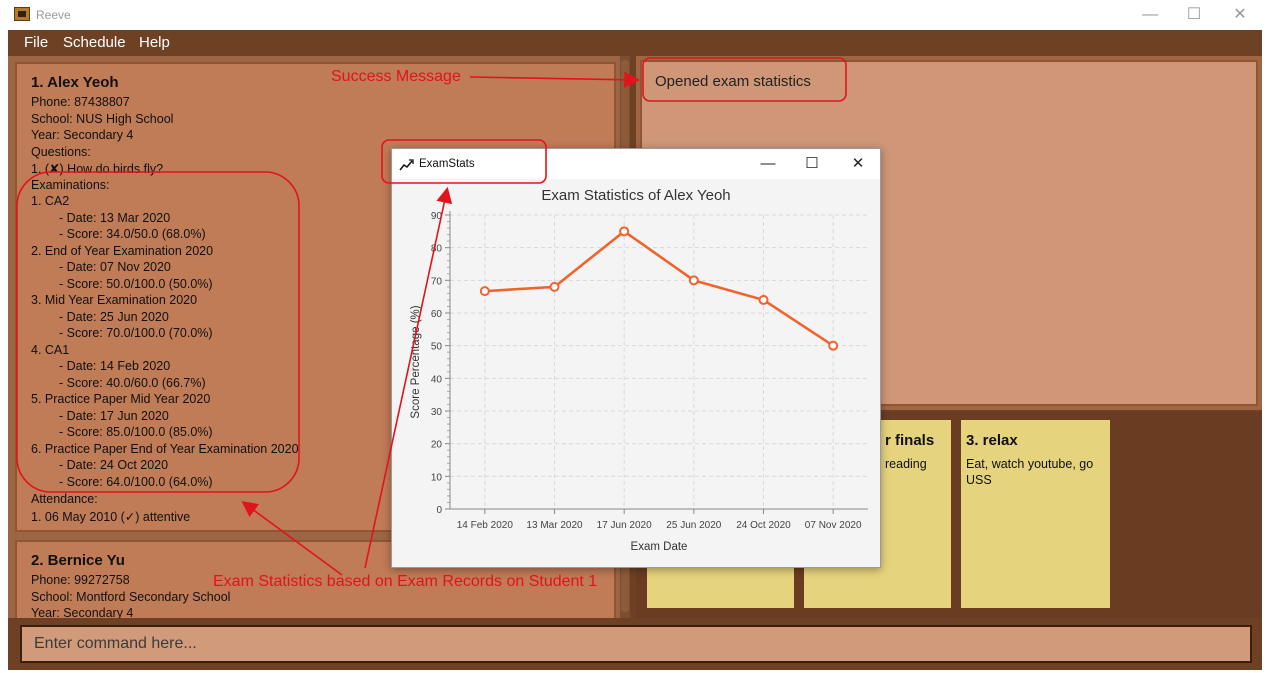 This screenshot has height=673, width=1266. Describe the element at coordinates (554, 525) in the screenshot. I see `chart-x-tick-label: 13 Mar 2020` at that location.